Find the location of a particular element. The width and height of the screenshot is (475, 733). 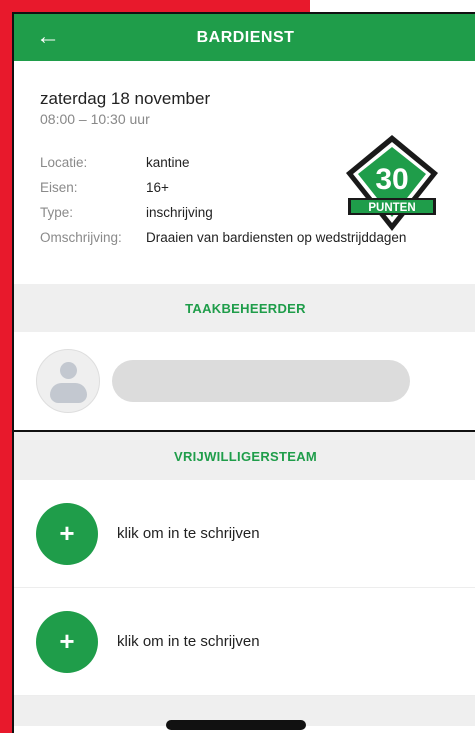

task-time: 08:00 – 10:30 uur is located at coordinates (95, 119).